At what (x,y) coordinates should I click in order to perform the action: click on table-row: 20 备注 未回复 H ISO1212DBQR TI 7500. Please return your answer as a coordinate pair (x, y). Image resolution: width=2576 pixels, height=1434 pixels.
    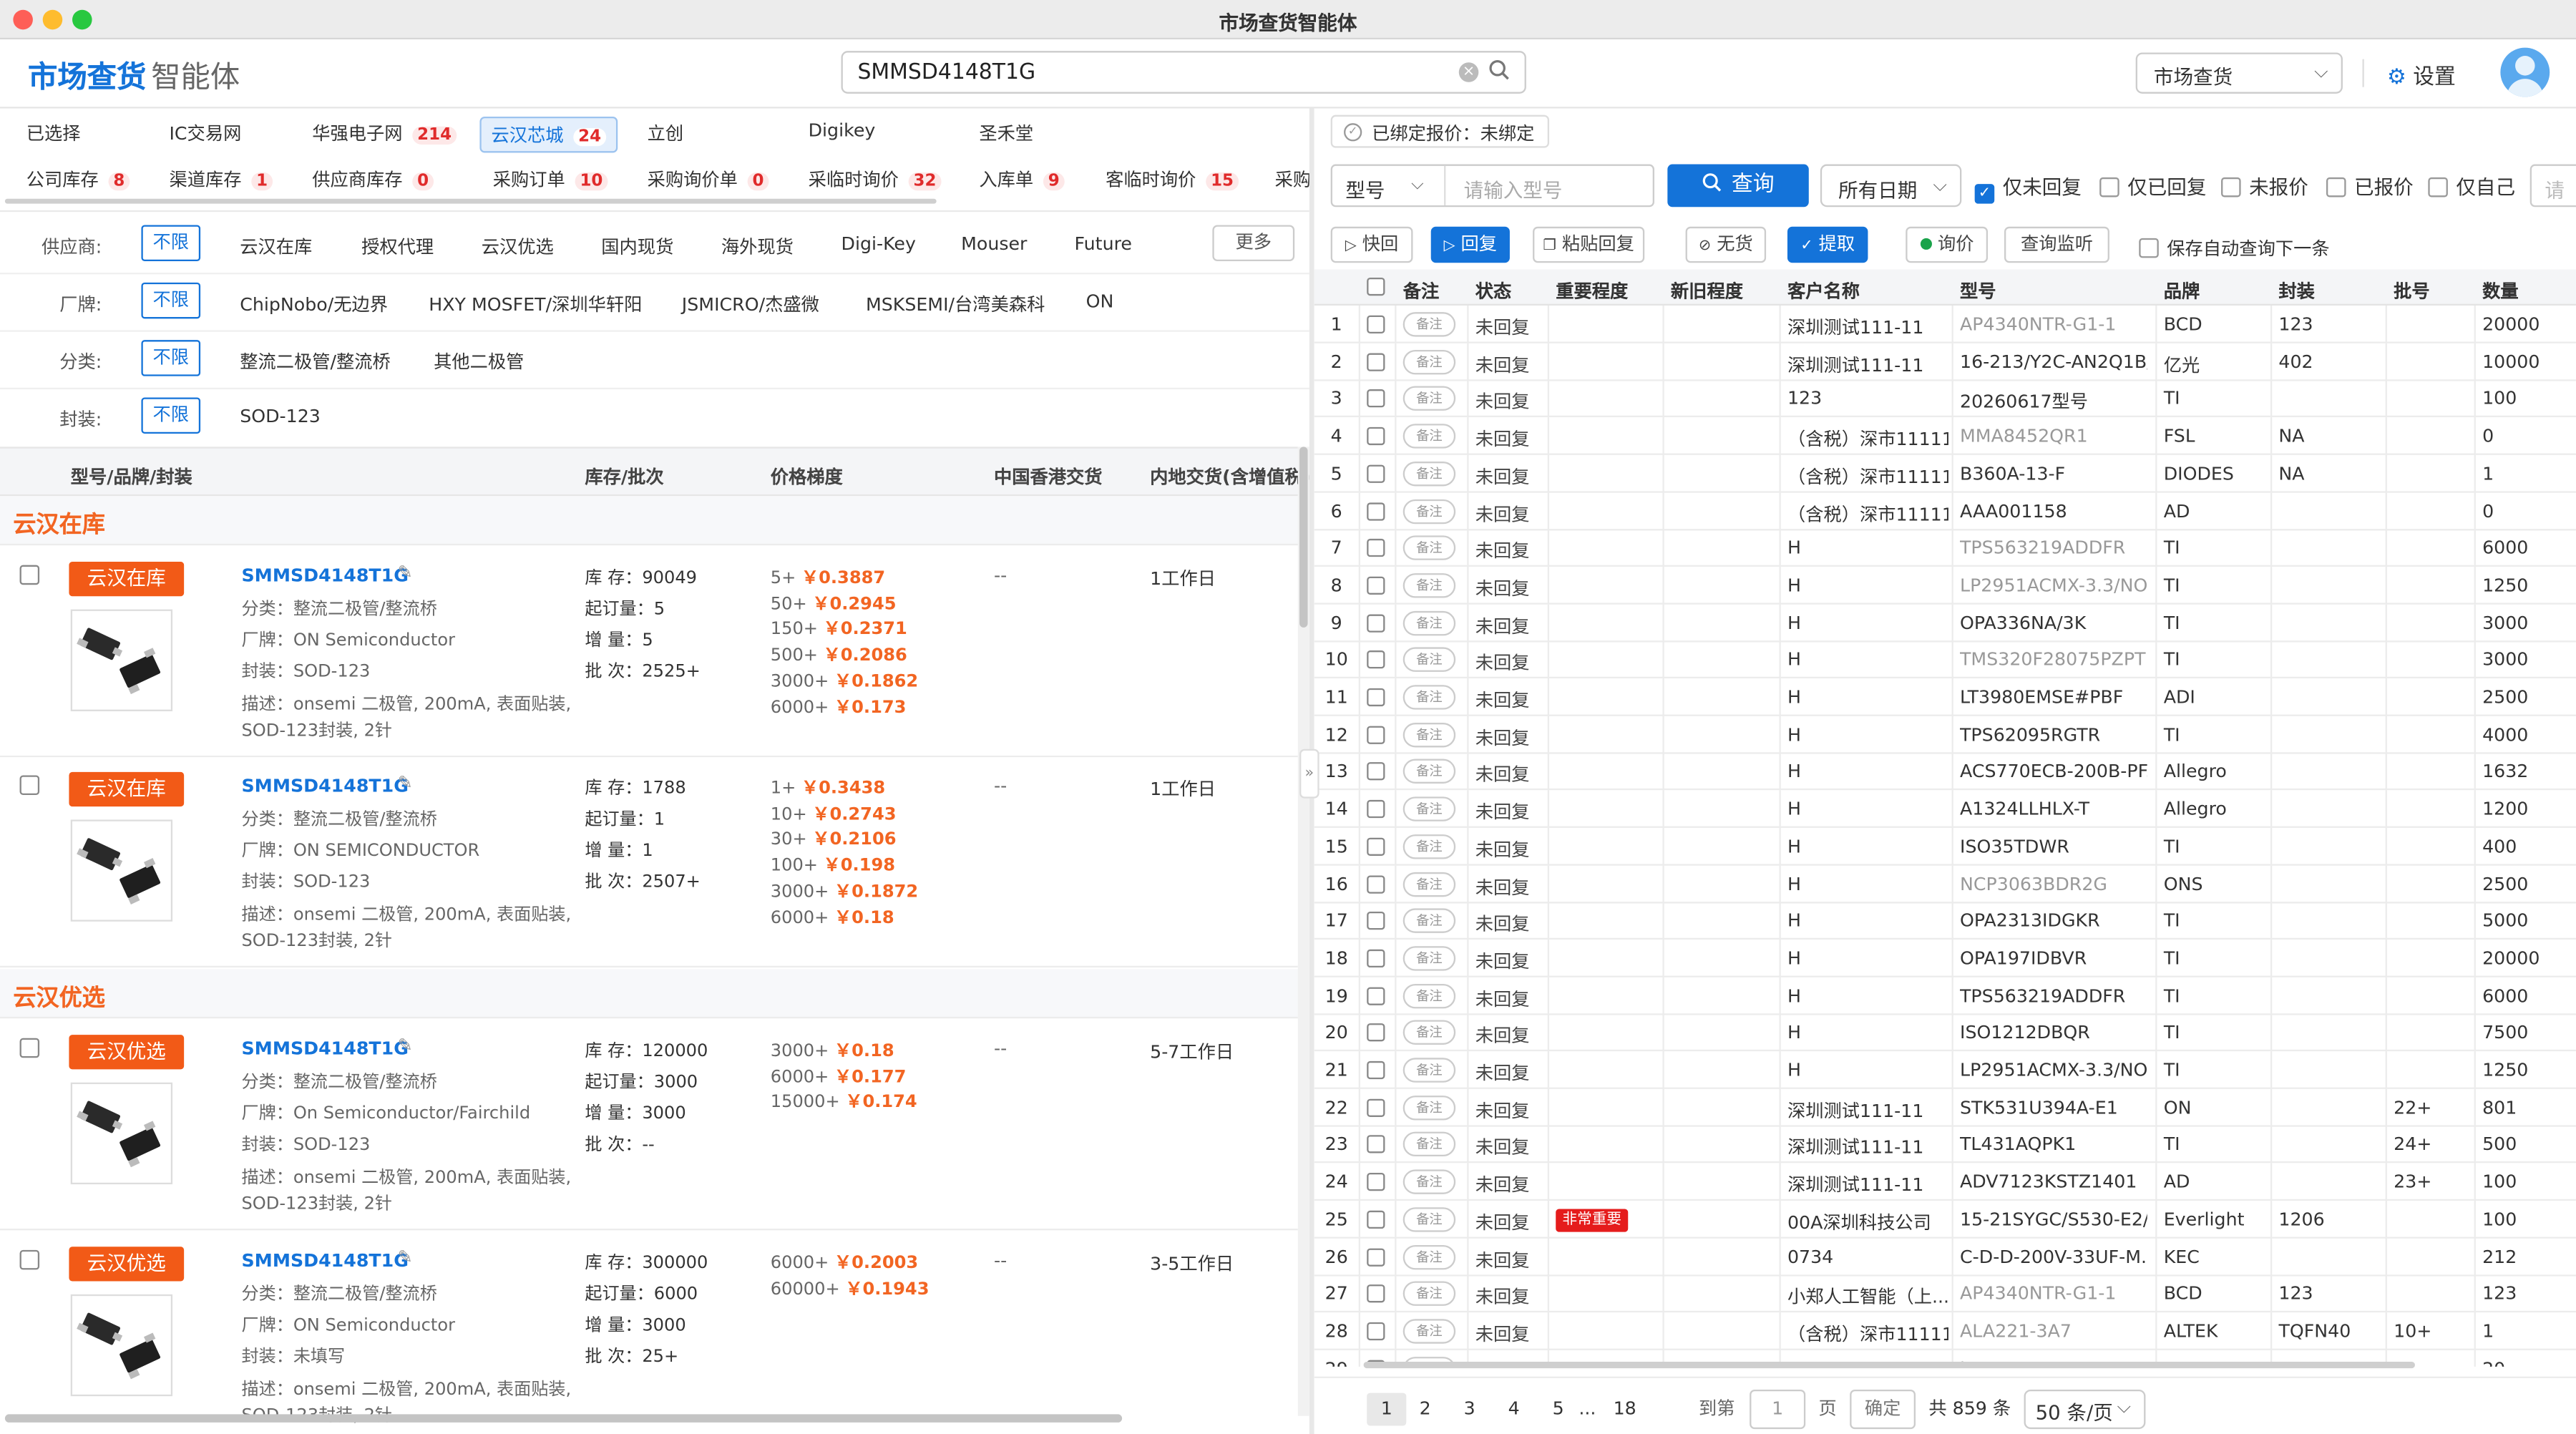
    Looking at the image, I should click on (1945, 1033).